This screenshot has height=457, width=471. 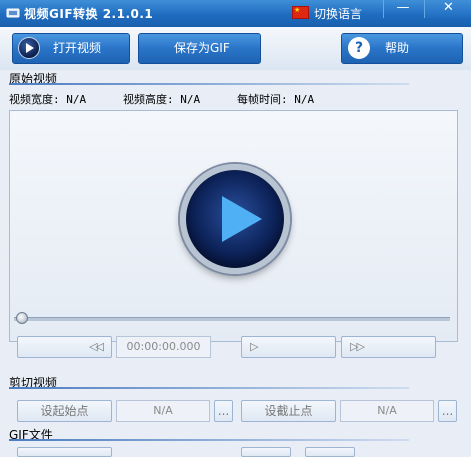 I want to click on rewind-icon: ◁◁, so click(x=96, y=346).